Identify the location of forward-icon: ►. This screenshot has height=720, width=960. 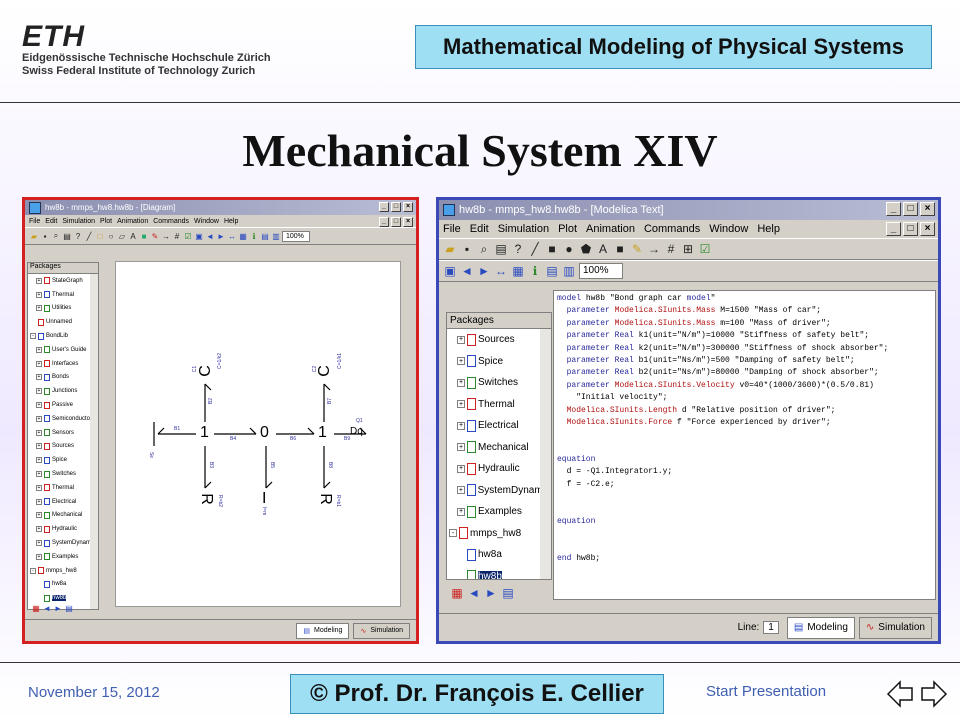
(484, 271).